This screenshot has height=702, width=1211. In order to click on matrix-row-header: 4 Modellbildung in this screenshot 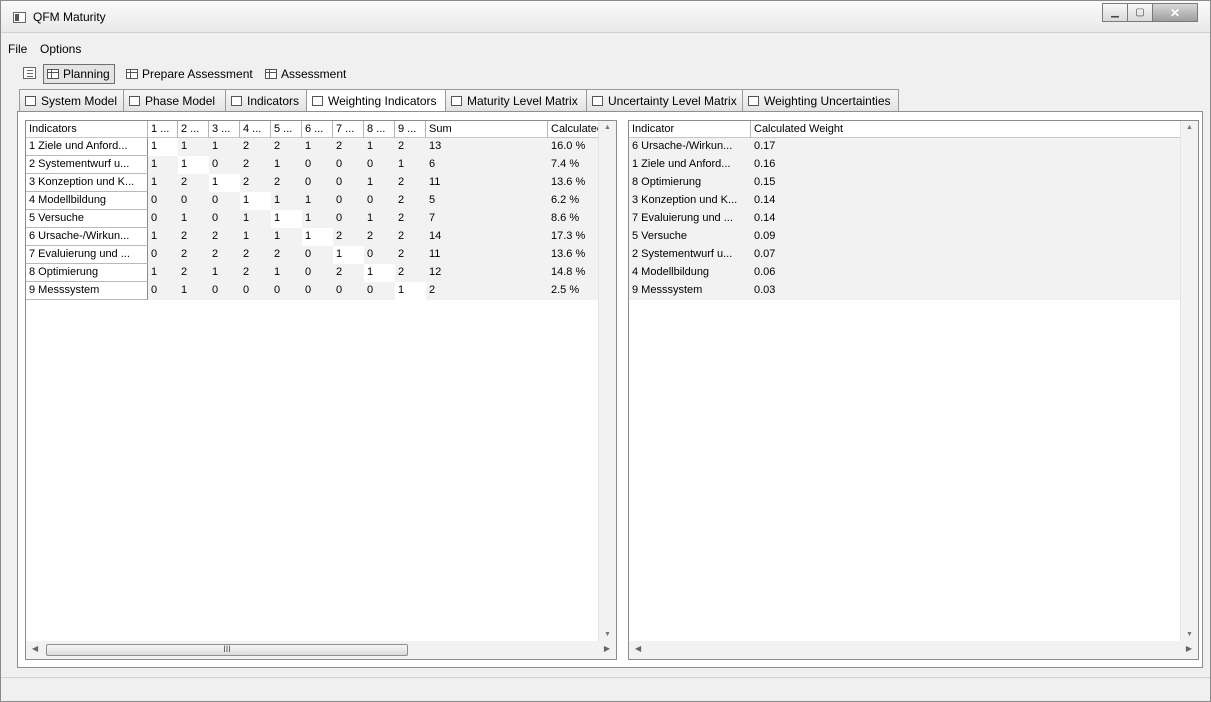, I will do `click(87, 201)`.